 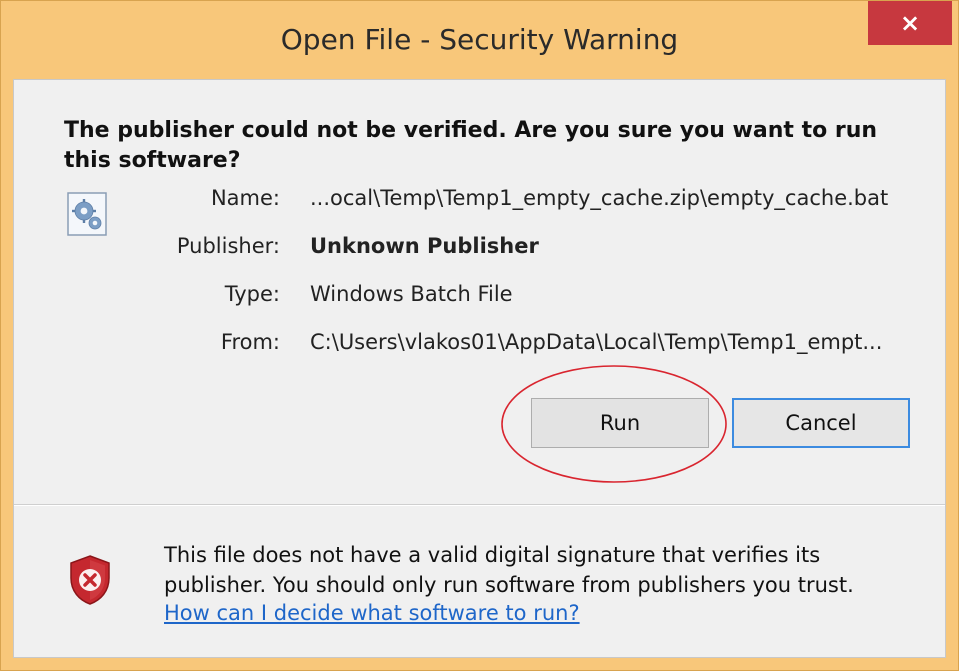 What do you see at coordinates (252, 294) in the screenshot?
I see `type-label: Type:` at bounding box center [252, 294].